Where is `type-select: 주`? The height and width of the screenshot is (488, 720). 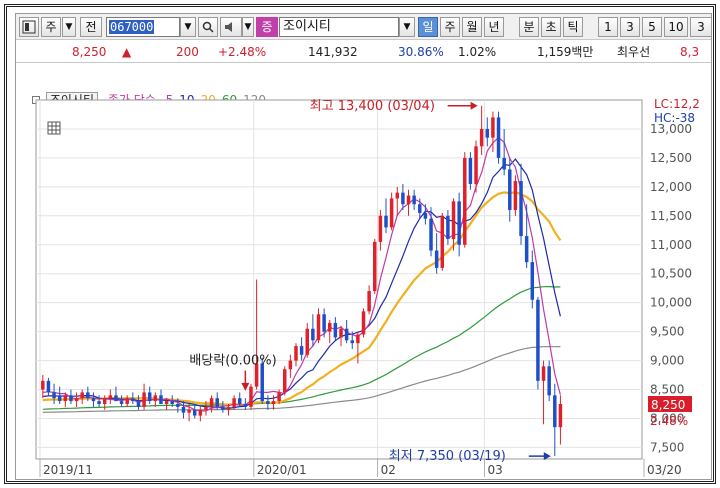 type-select: 주 is located at coordinates (51, 27).